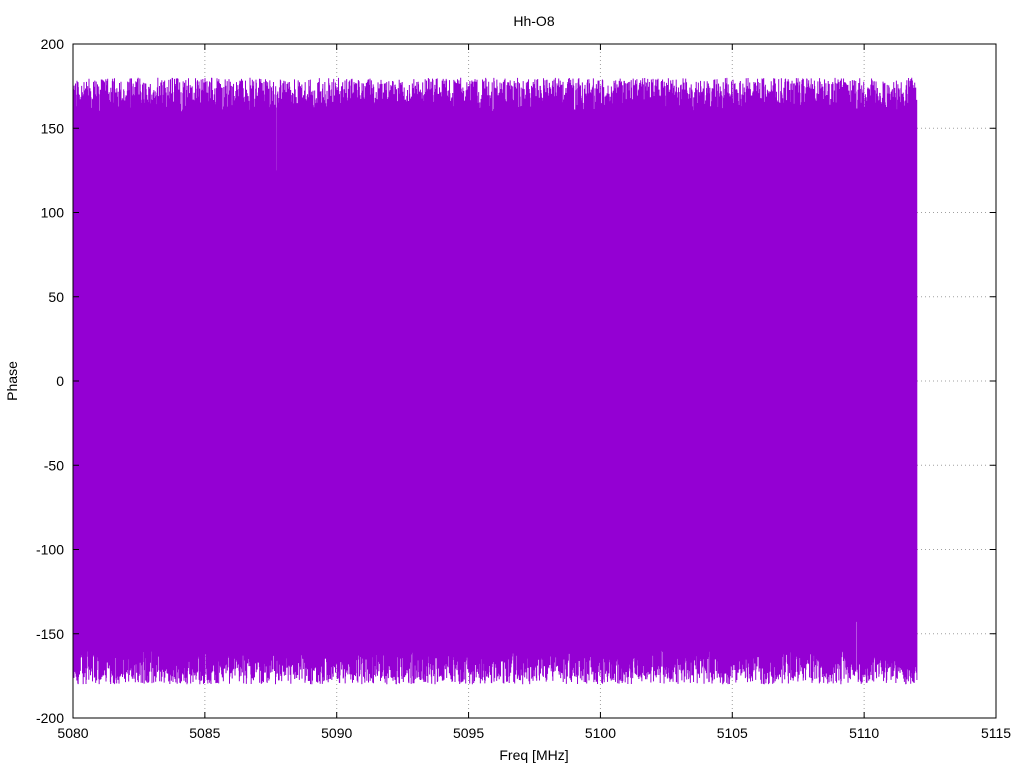 The height and width of the screenshot is (768, 1024). I want to click on y-tick-label: -150, so click(50, 634).